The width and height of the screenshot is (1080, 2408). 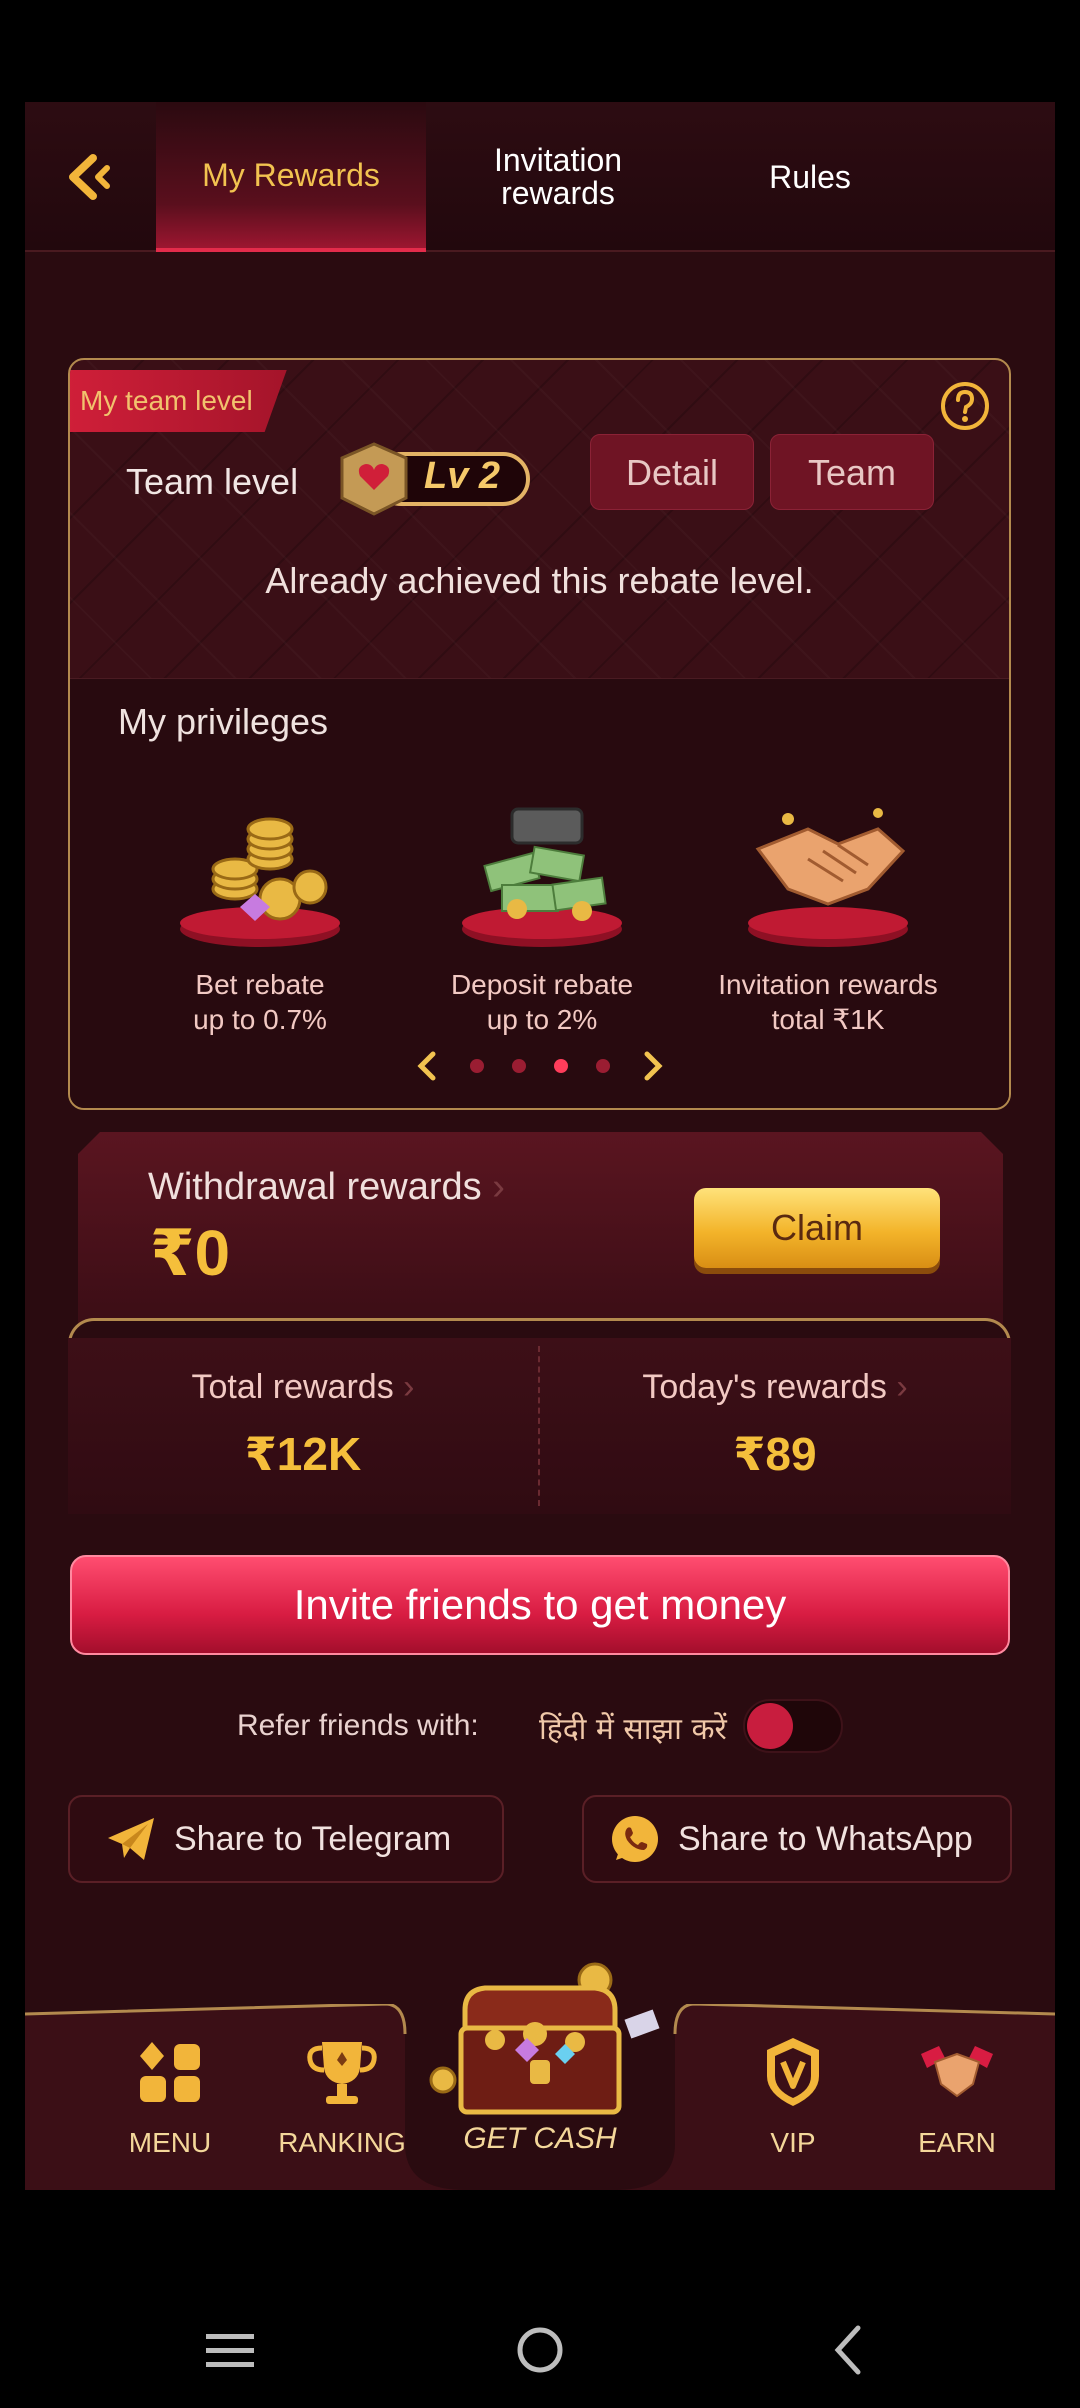 I want to click on nav-label: GET CASH, so click(x=540, y=2138).